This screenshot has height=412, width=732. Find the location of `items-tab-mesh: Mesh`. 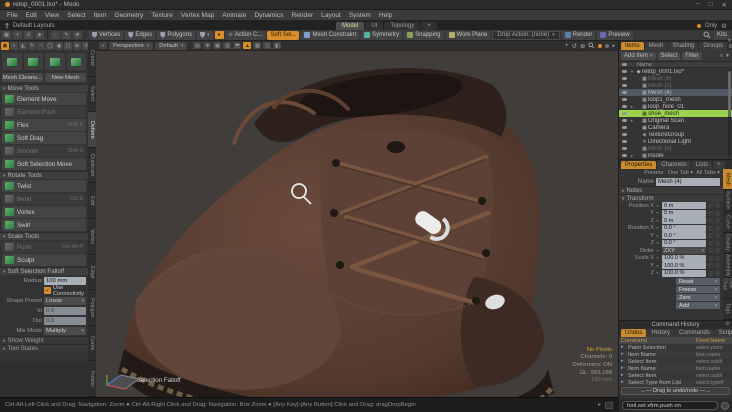

items-tab-mesh: Mesh is located at coordinates (656, 46).